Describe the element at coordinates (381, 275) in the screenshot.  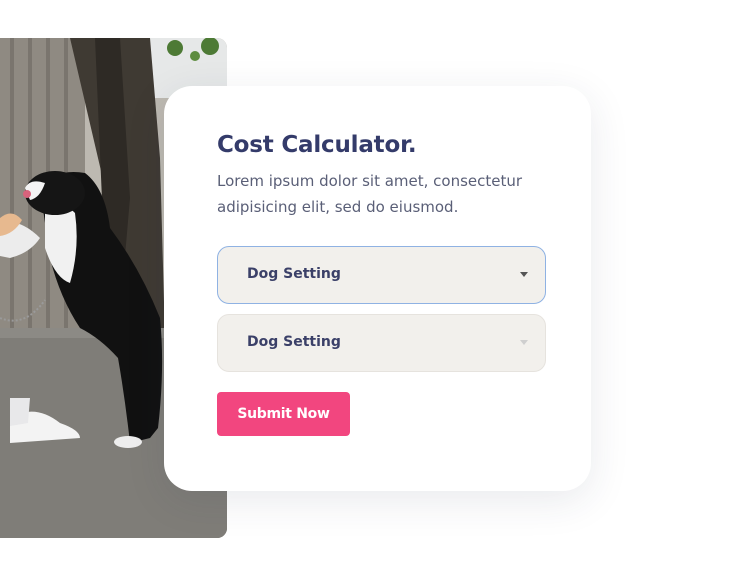
I see `dog-setting-select-1: Dog Setting` at that location.